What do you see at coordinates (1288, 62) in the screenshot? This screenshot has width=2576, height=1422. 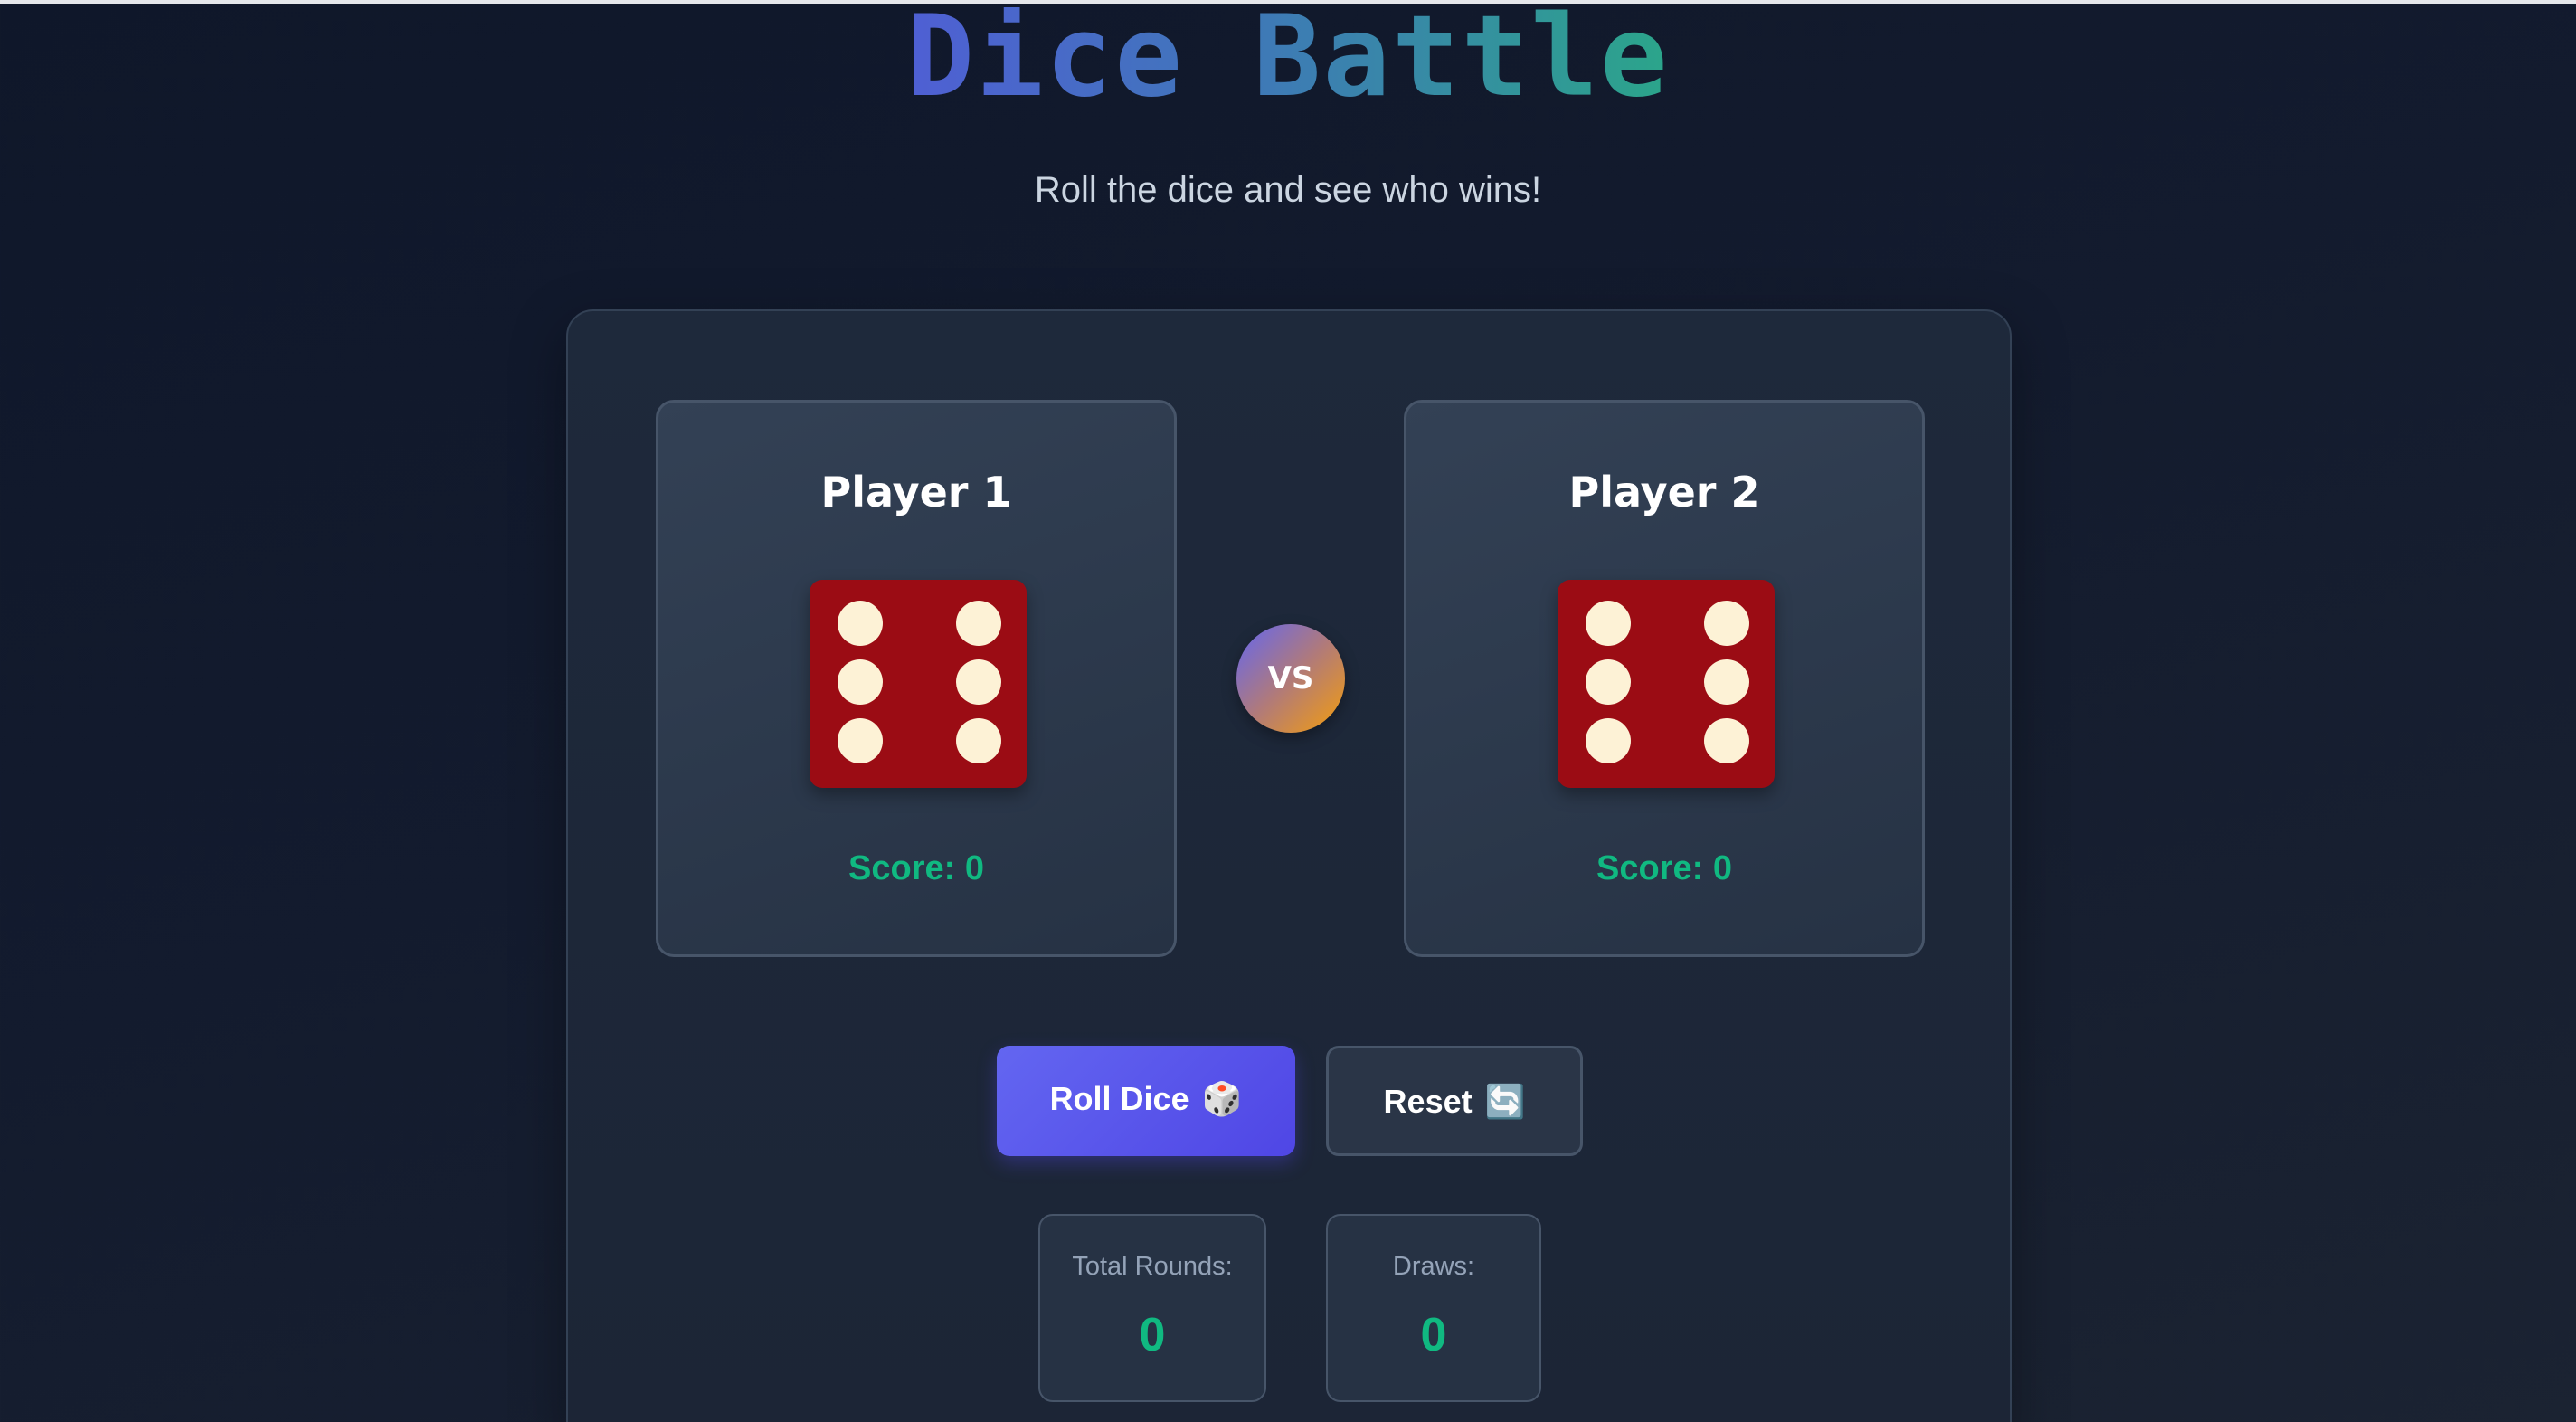 I see `game-title: Dice Battle` at bounding box center [1288, 62].